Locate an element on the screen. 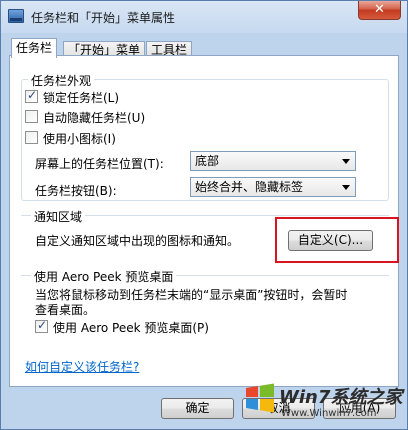 The width and height of the screenshot is (408, 430). position-select: 底部 is located at coordinates (273, 161).